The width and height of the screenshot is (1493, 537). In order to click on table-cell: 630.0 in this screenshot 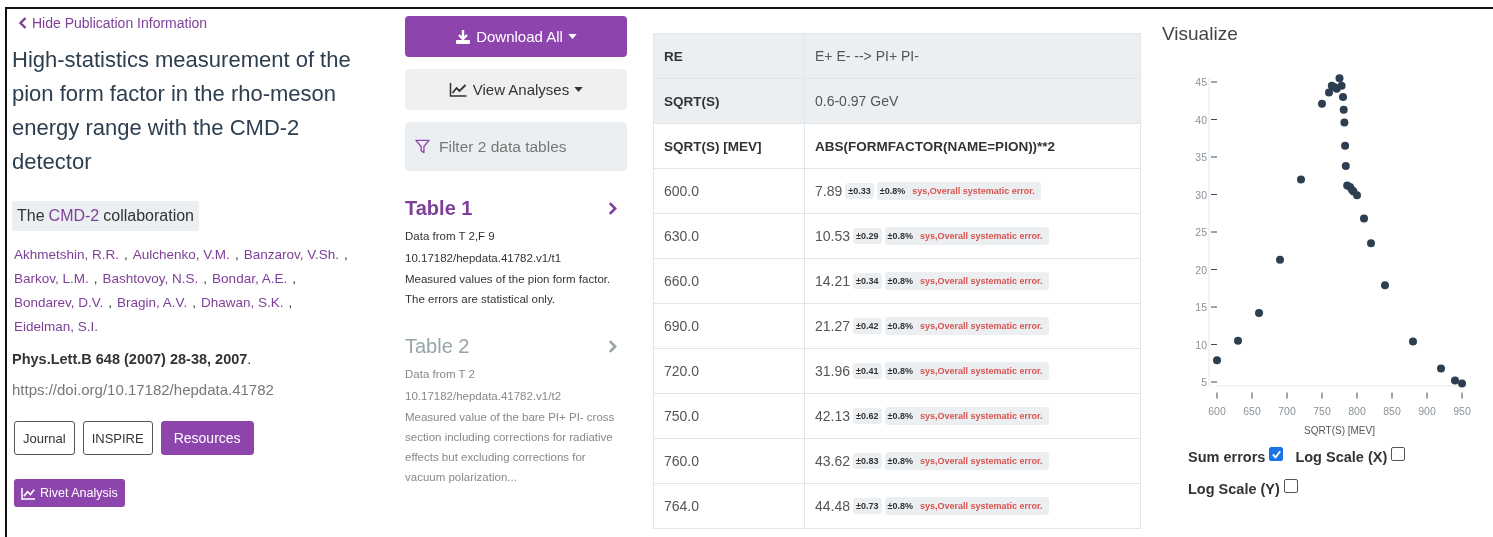, I will do `click(729, 236)`.